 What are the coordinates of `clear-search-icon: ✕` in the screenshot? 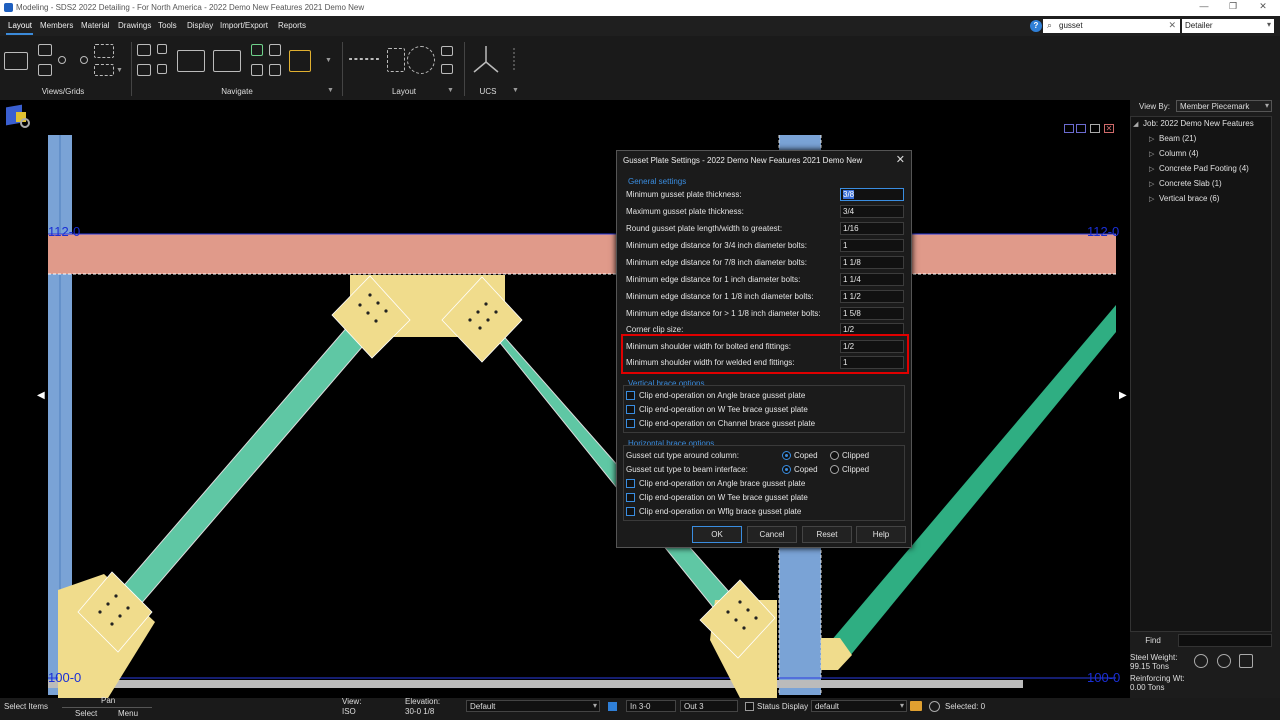 It's located at (1172, 25).